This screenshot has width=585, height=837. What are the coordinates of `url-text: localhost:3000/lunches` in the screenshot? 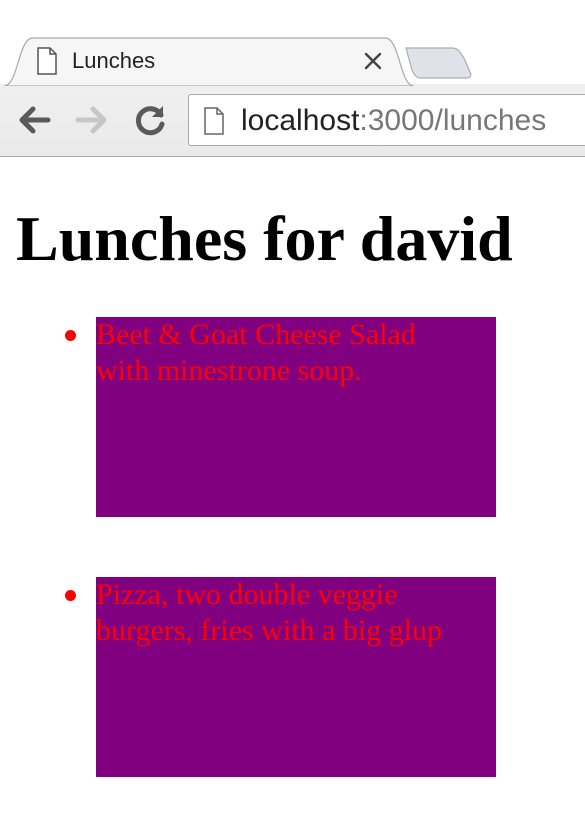 It's located at (393, 121).